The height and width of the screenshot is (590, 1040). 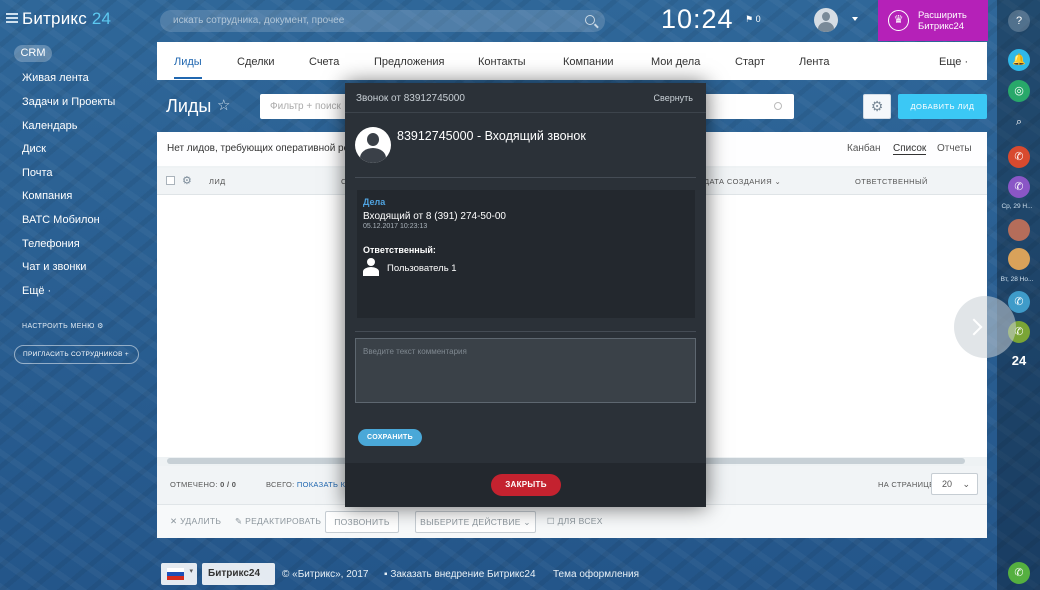 What do you see at coordinates (362, 522) in the screenshot?
I see `call-button: ПОЗВОНИТЬ` at bounding box center [362, 522].